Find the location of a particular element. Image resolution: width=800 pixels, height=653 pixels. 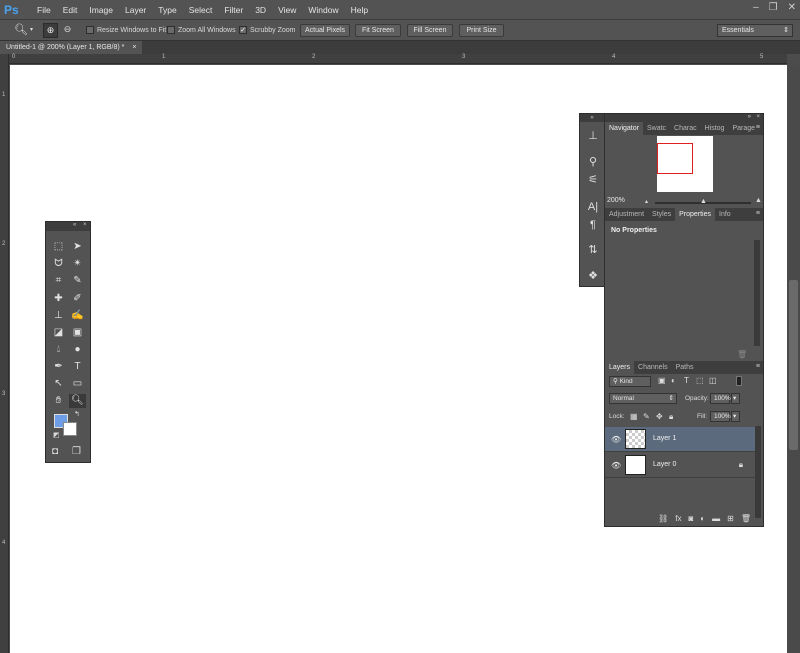

new-adjustment-icon: ◐ is located at coordinates (702, 520).